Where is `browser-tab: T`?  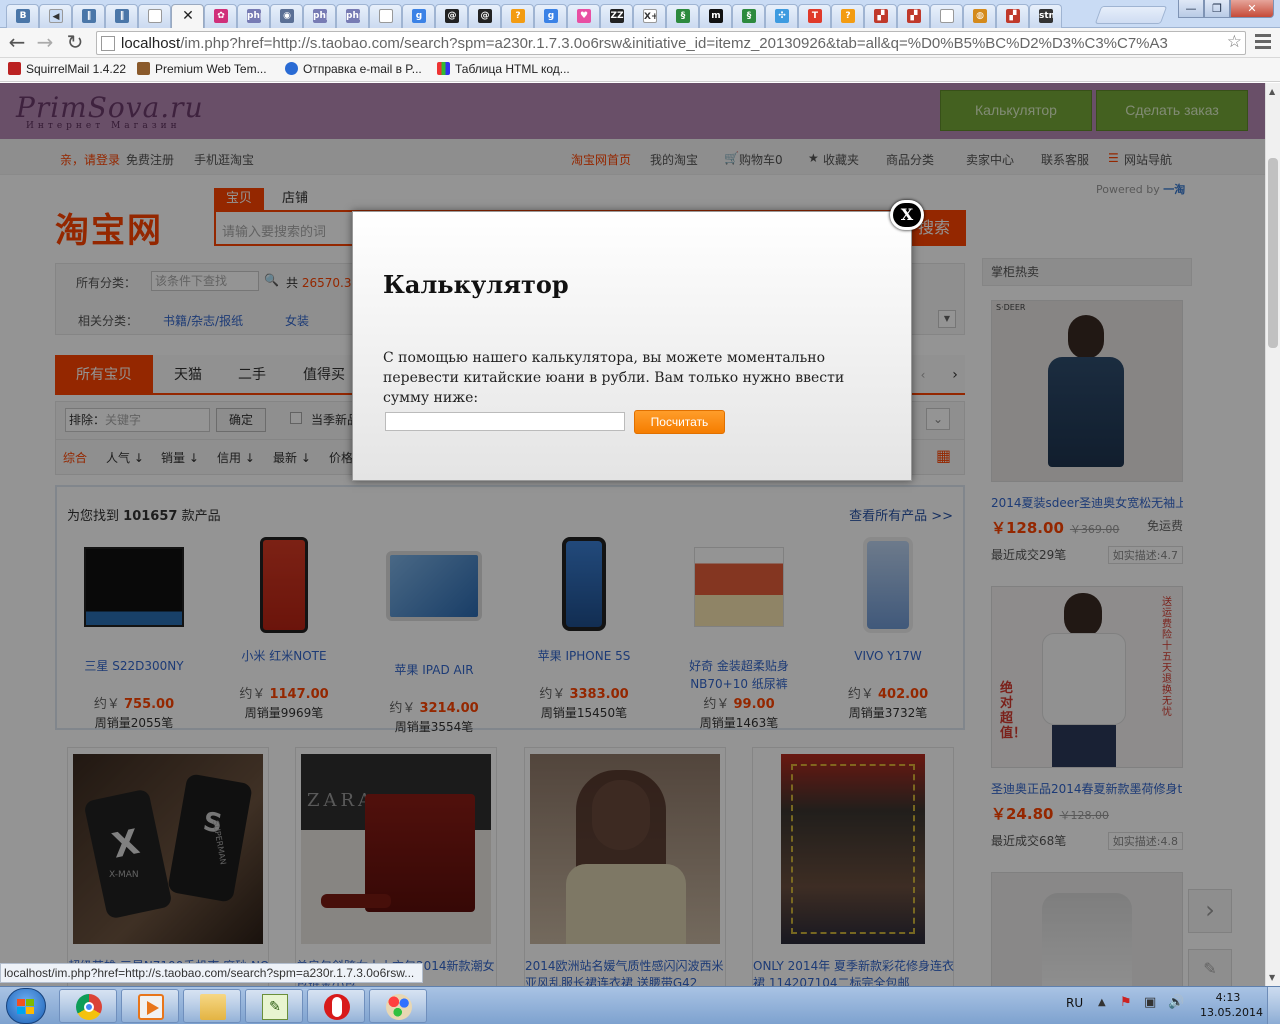
browser-tab: T is located at coordinates (814, 16).